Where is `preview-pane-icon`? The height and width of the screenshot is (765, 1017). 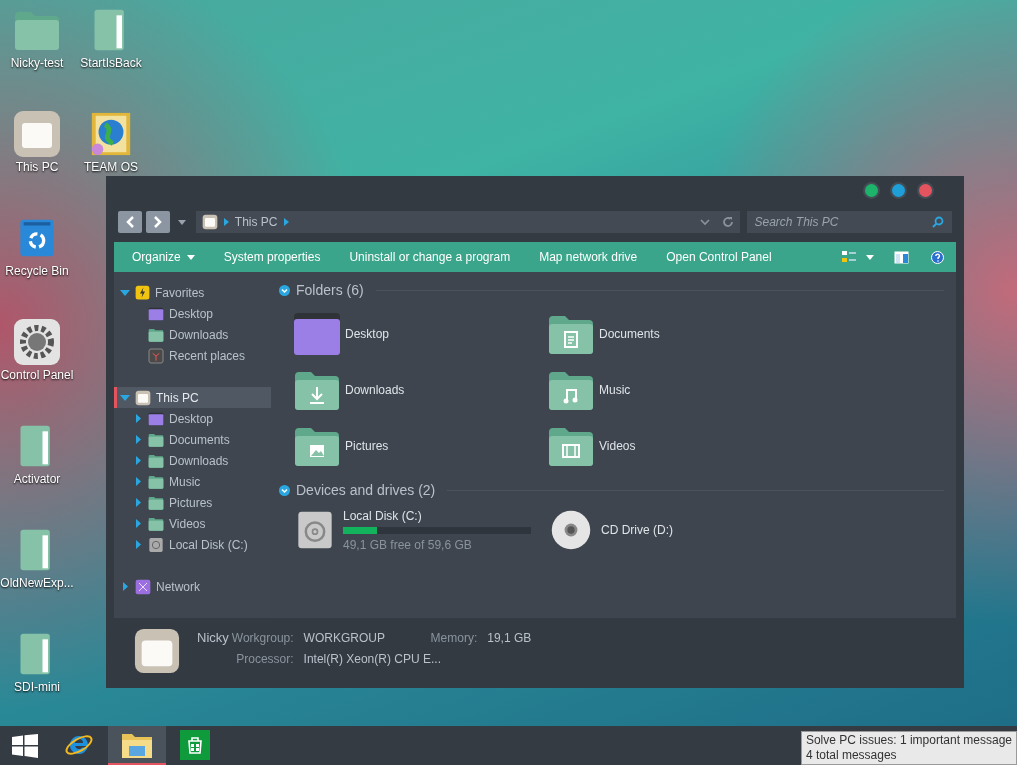
preview-pane-icon is located at coordinates (901, 257).